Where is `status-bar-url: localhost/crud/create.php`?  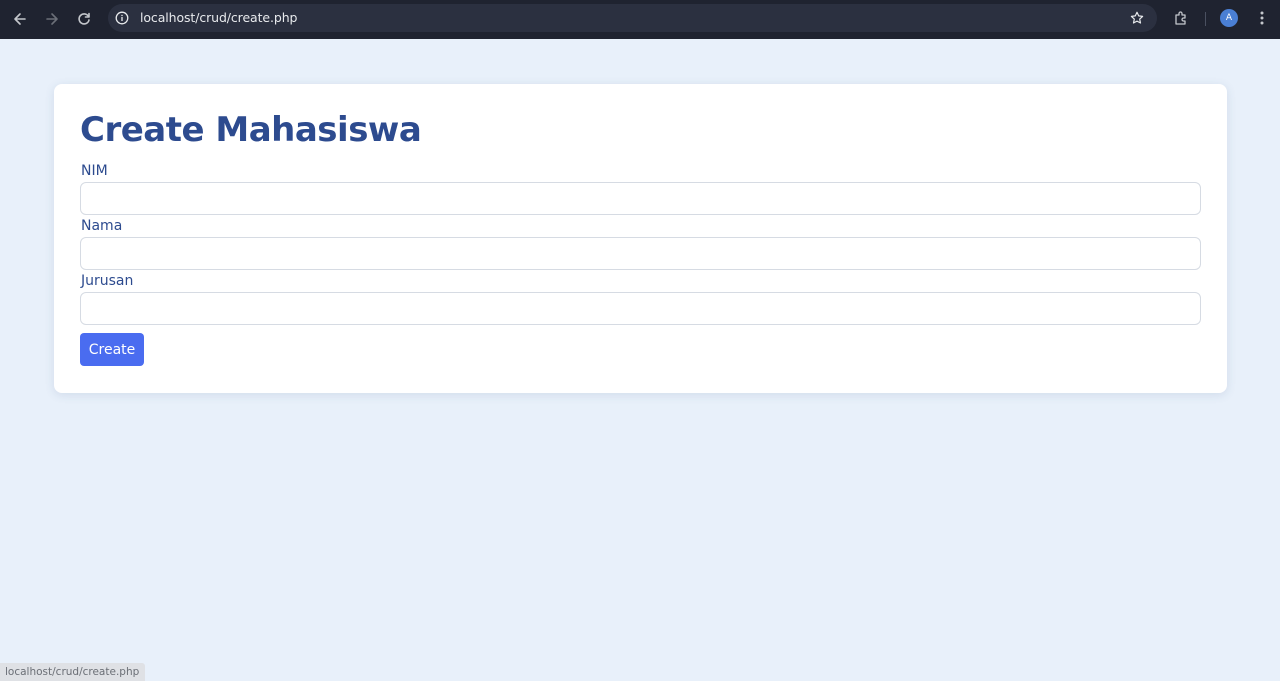 status-bar-url: localhost/crud/create.php is located at coordinates (73, 672).